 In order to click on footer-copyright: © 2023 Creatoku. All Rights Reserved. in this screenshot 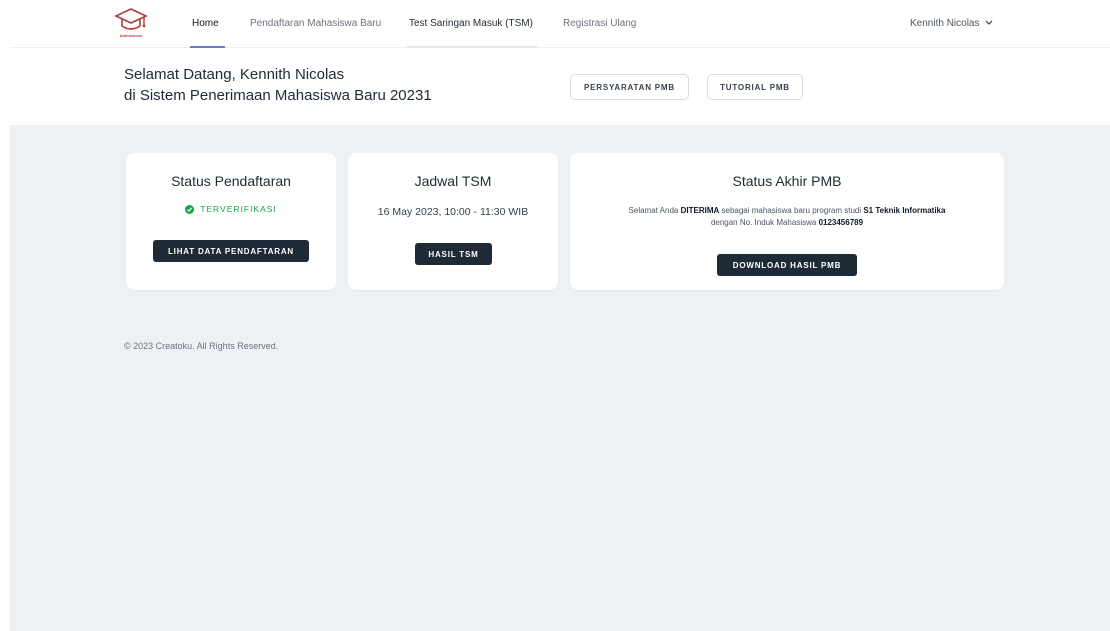, I will do `click(201, 346)`.